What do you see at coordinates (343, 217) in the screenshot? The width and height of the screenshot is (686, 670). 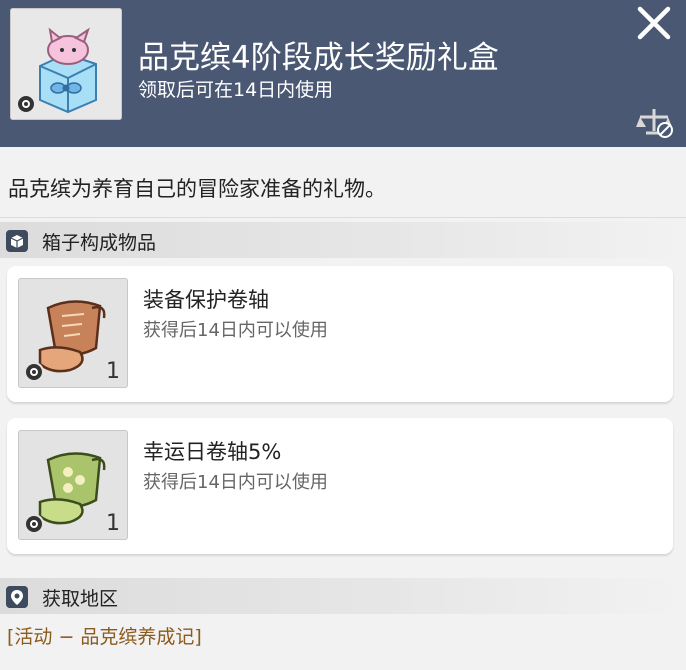 I see `divider` at bounding box center [343, 217].